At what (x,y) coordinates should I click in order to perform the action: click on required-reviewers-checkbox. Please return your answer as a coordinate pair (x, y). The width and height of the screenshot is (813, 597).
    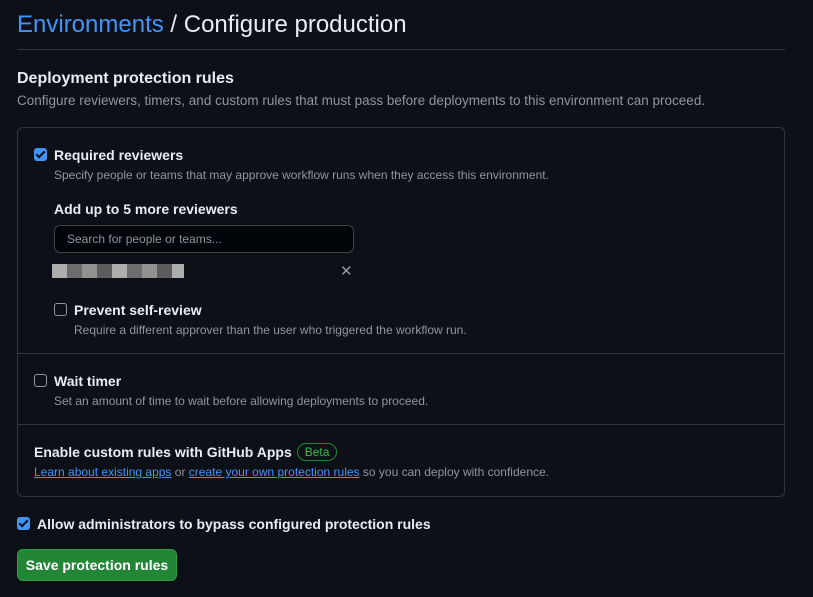
    Looking at the image, I should click on (40, 154).